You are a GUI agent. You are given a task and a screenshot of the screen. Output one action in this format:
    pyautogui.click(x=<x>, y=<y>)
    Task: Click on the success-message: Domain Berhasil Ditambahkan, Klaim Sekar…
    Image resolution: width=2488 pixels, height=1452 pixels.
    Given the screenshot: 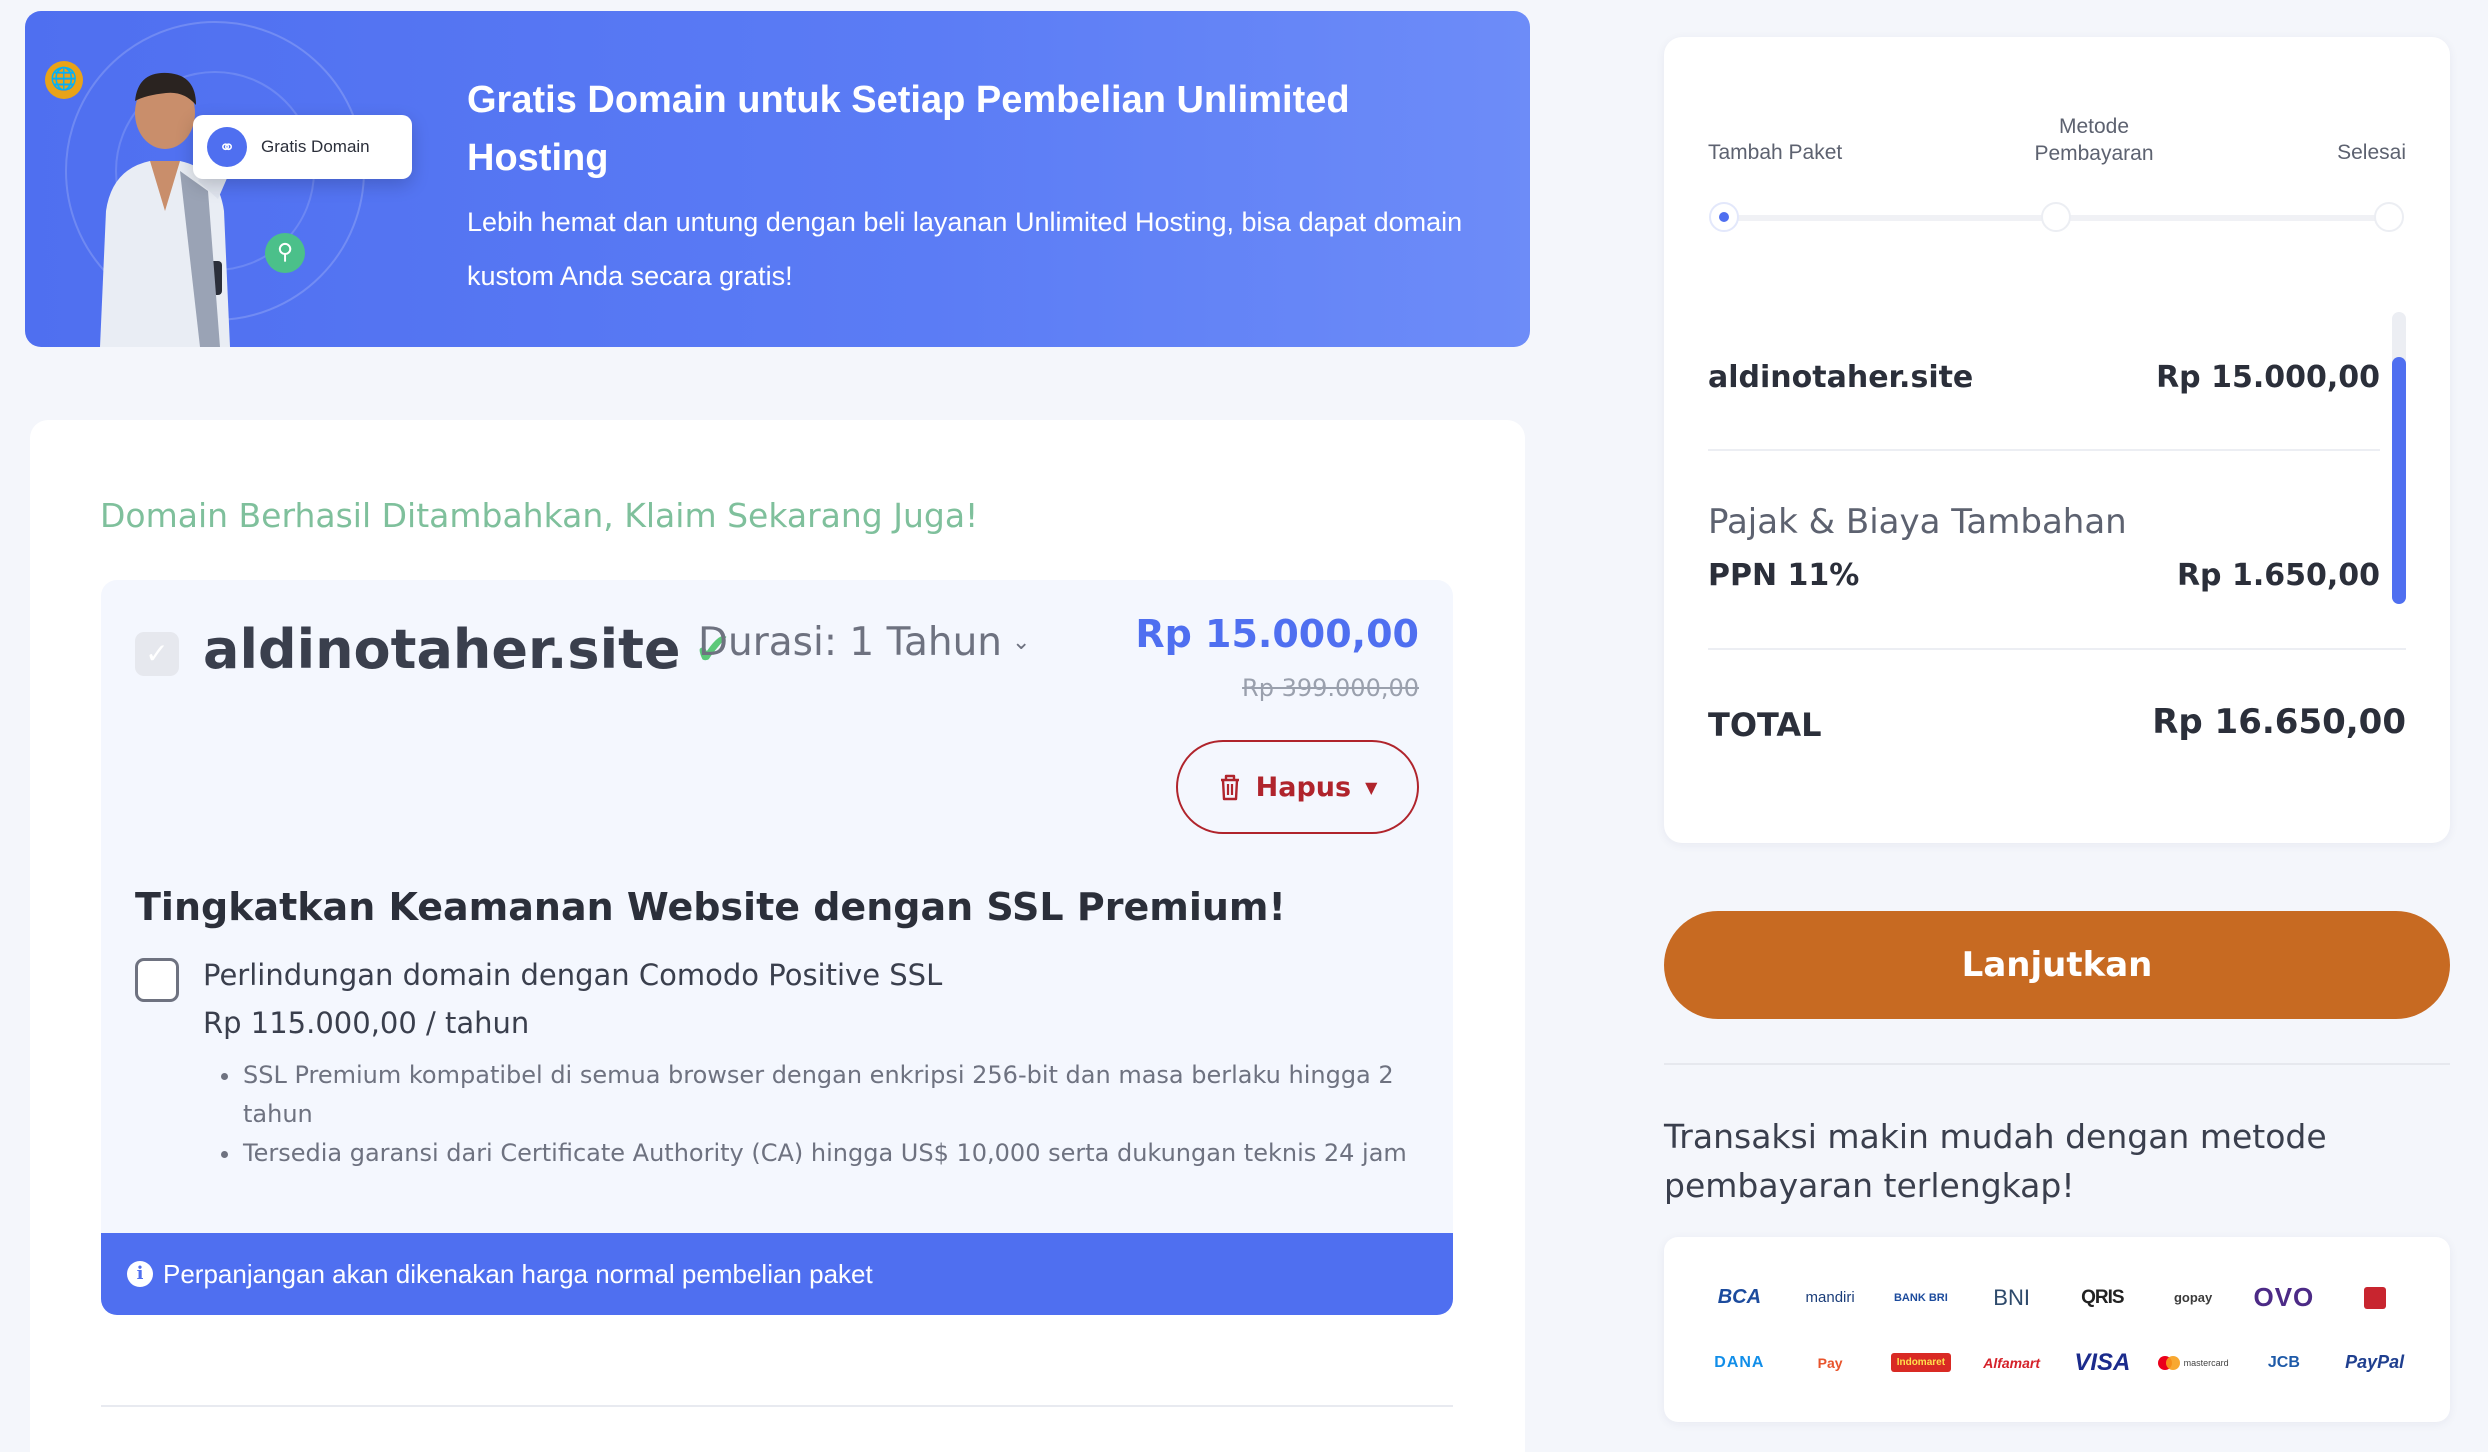 What is the action you would take?
    pyautogui.click(x=539, y=515)
    